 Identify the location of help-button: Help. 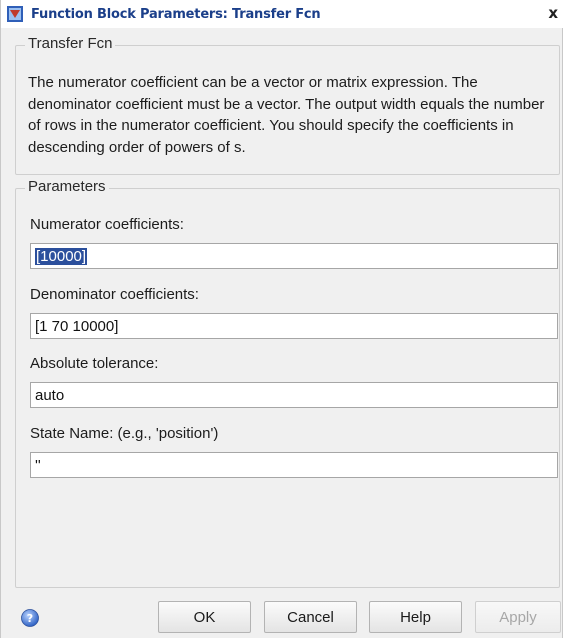
(415, 617).